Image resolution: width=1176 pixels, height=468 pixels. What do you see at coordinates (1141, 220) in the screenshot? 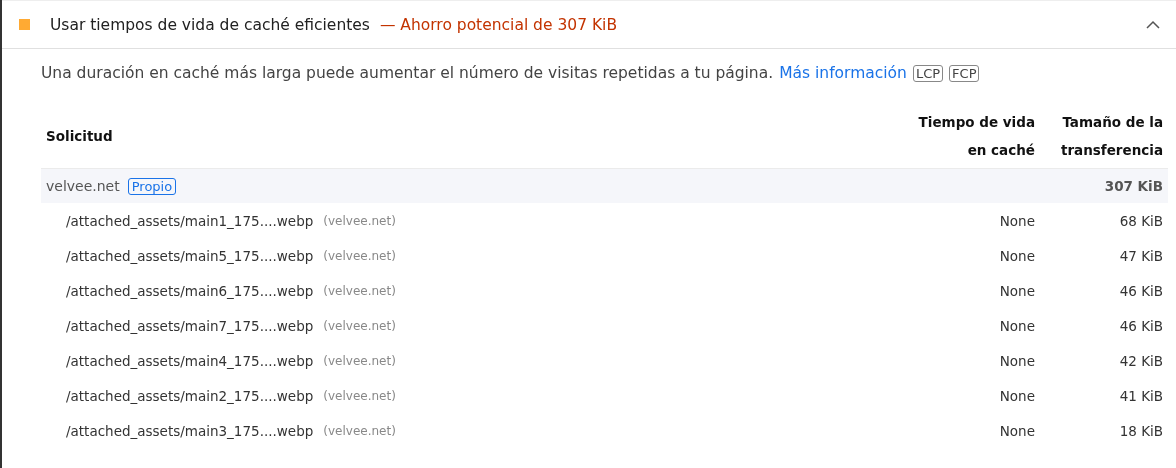
I see `table-cell-text: 68 KiB` at bounding box center [1141, 220].